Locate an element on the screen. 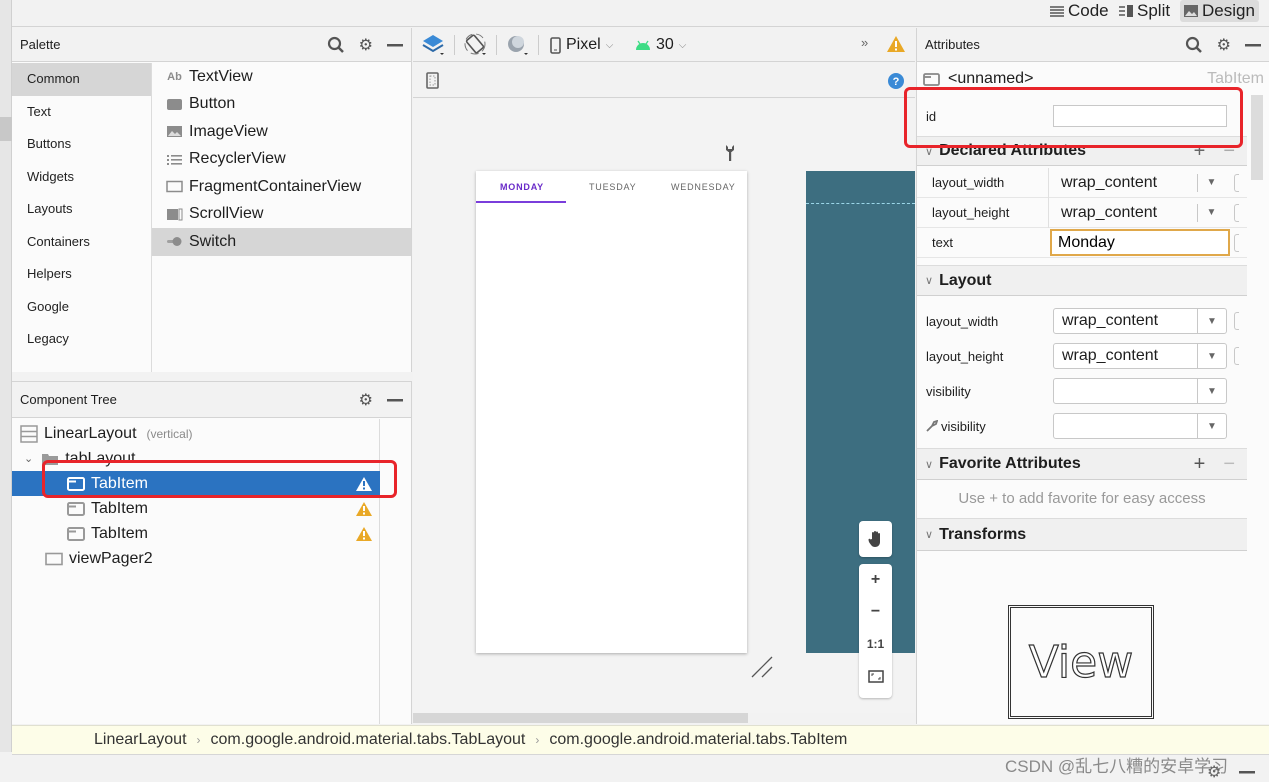  category-buttons: Buttons is located at coordinates (81, 144).